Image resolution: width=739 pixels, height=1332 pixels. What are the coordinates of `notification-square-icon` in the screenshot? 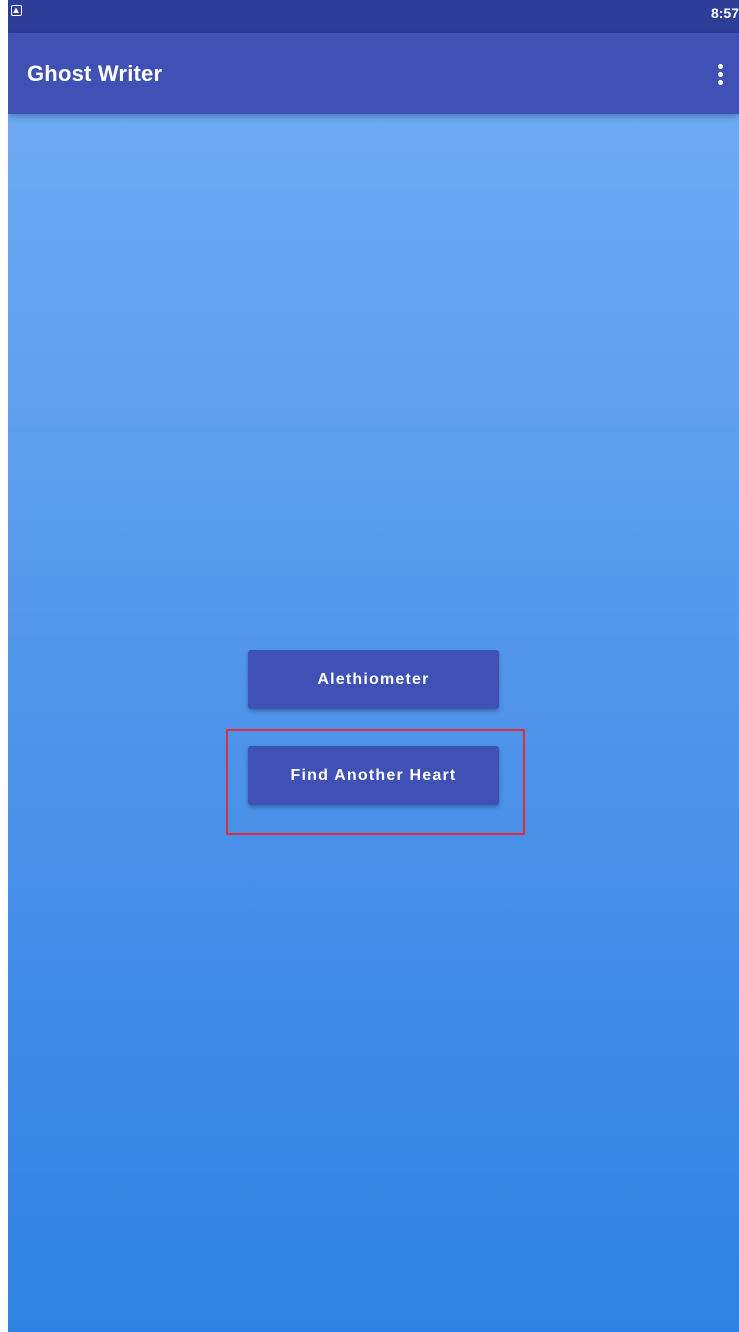 It's located at (16, 10).